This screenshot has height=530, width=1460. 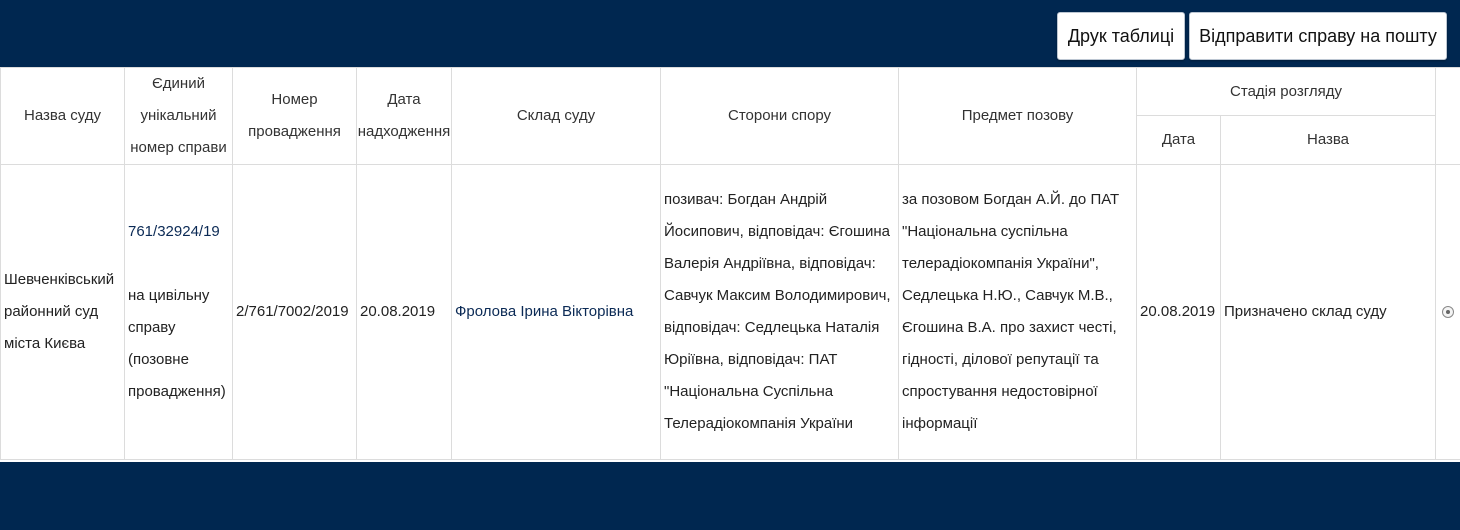 What do you see at coordinates (544, 311) in the screenshot?
I see `judges-link: Фролова Ірина Вікторівна` at bounding box center [544, 311].